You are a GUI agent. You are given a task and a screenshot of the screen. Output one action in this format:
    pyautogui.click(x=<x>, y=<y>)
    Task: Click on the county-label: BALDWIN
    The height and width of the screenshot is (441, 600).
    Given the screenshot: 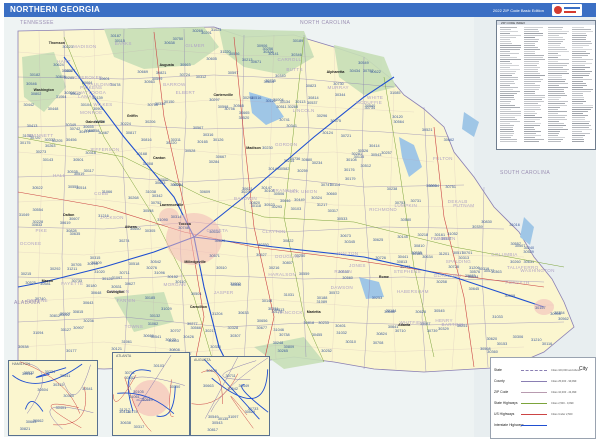 What is the action you would take?
    pyautogui.click(x=246, y=199)
    